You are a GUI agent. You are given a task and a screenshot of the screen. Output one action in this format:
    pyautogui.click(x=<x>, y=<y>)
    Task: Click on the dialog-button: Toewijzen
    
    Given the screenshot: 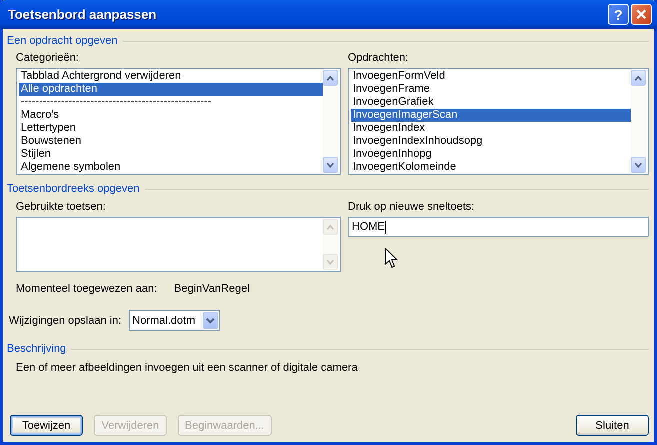 What is the action you would take?
    pyautogui.click(x=46, y=425)
    